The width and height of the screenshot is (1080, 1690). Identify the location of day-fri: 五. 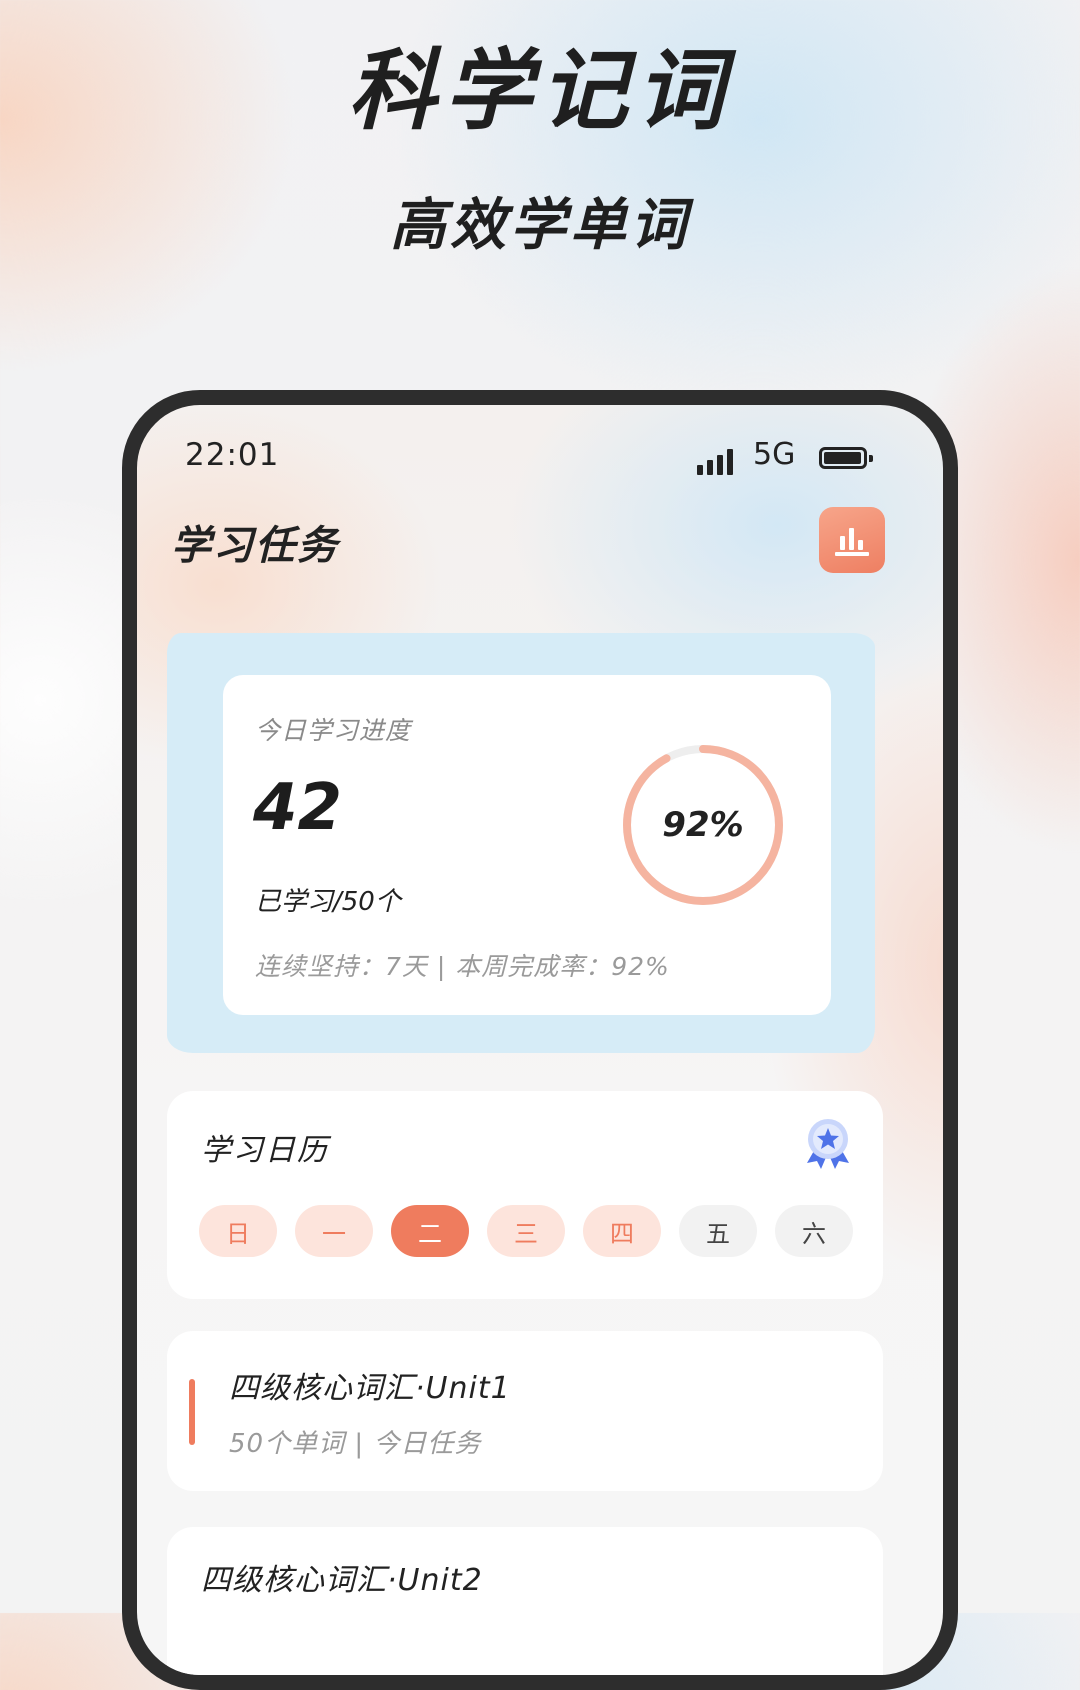
(718, 1231).